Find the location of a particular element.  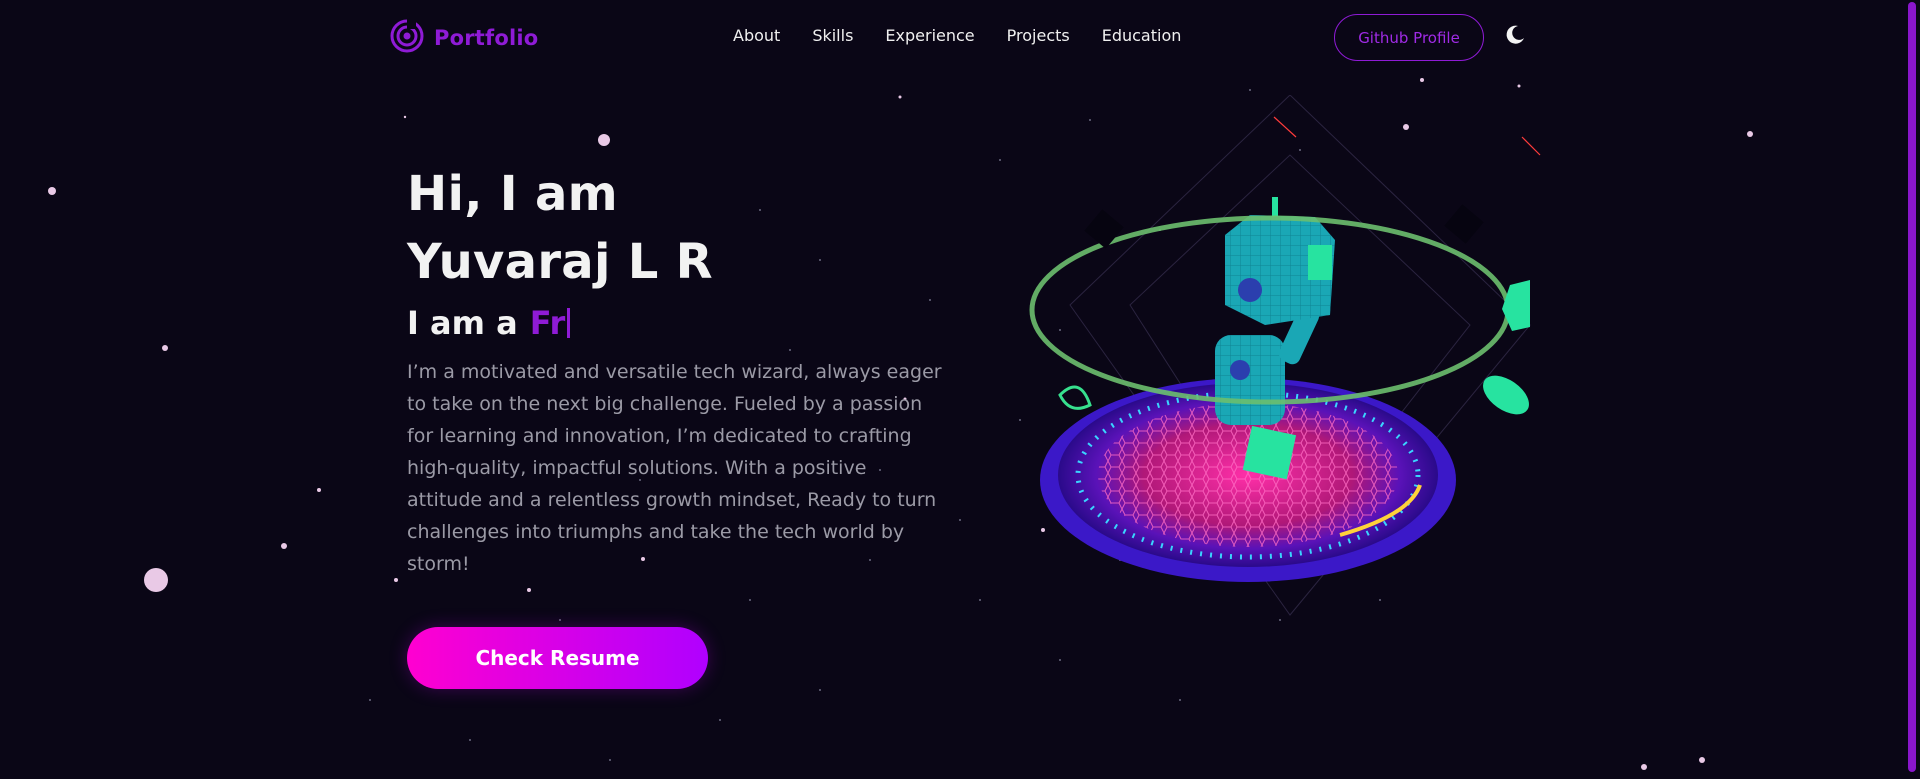

nav-link-education: Education is located at coordinates (1142, 35).